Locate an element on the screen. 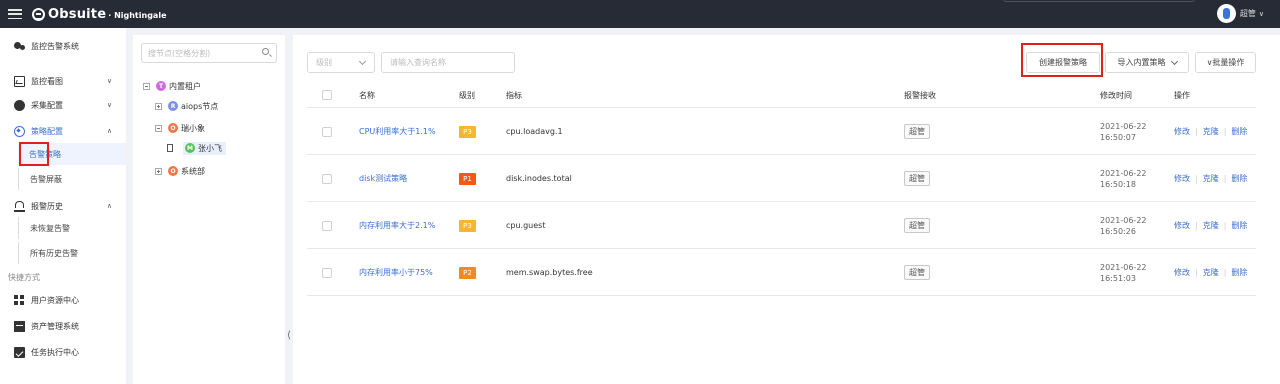  sidebar-item-label: 未恢复告警 is located at coordinates (50, 228).